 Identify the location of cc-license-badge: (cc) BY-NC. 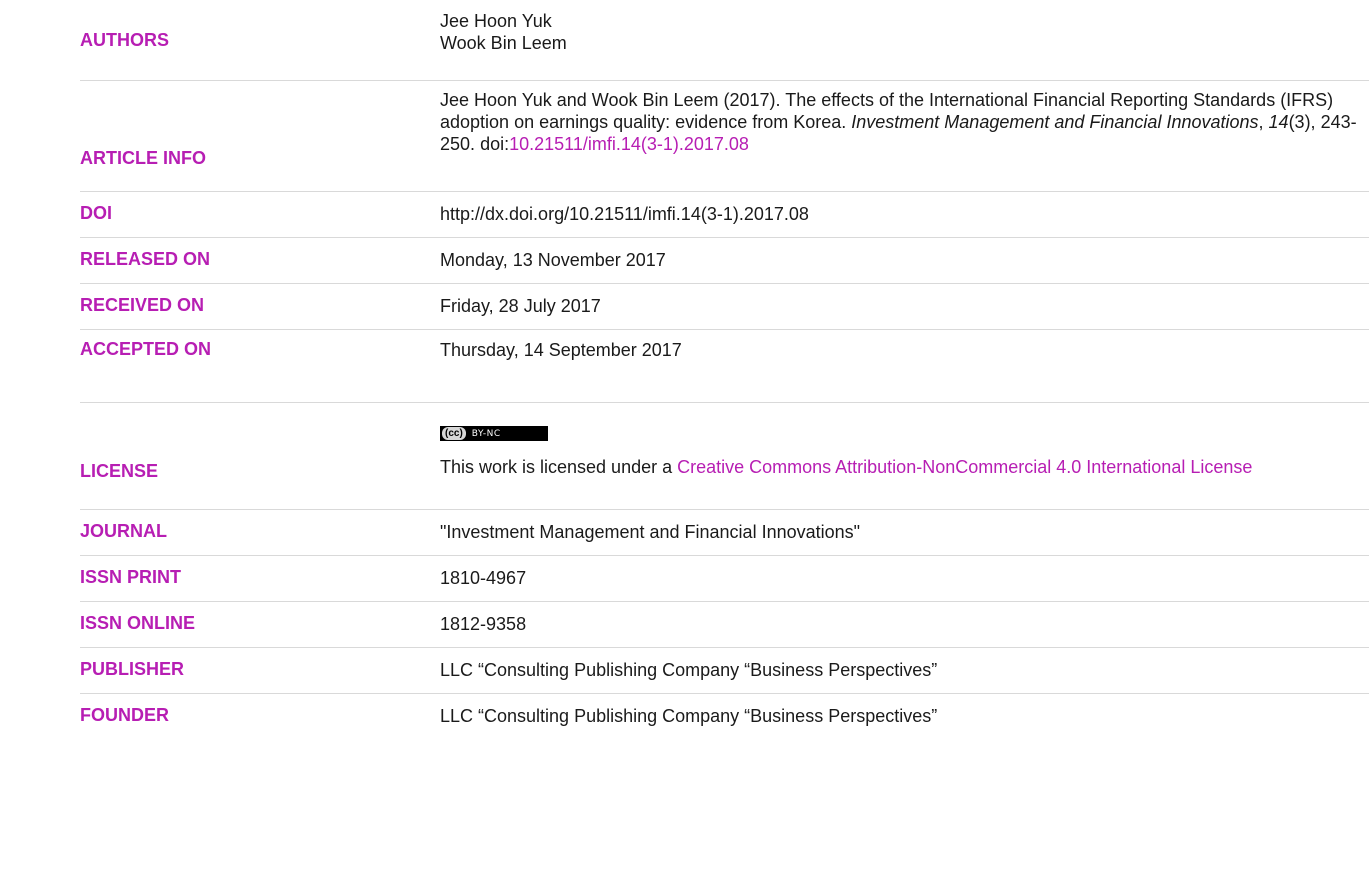
(494, 433).